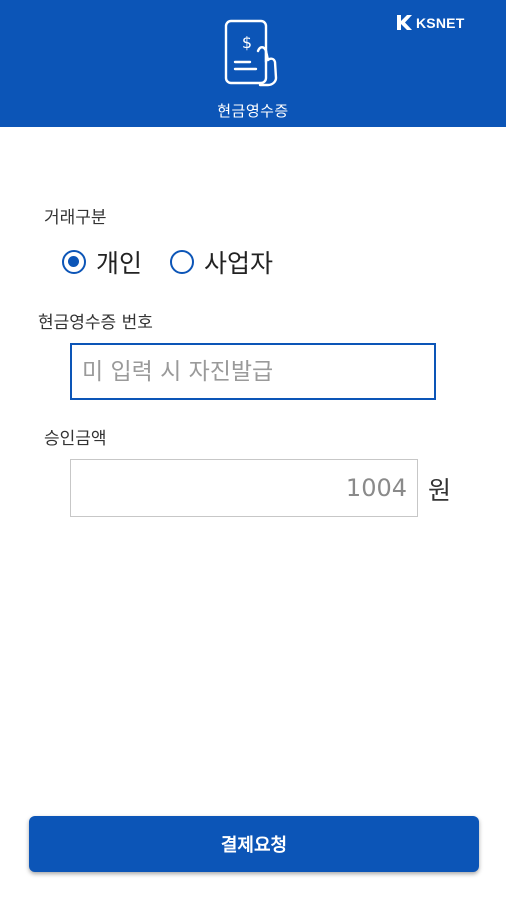 This screenshot has width=506, height=900. What do you see at coordinates (95, 323) in the screenshot?
I see `receipt-number-label: 현금영수증 번호` at bounding box center [95, 323].